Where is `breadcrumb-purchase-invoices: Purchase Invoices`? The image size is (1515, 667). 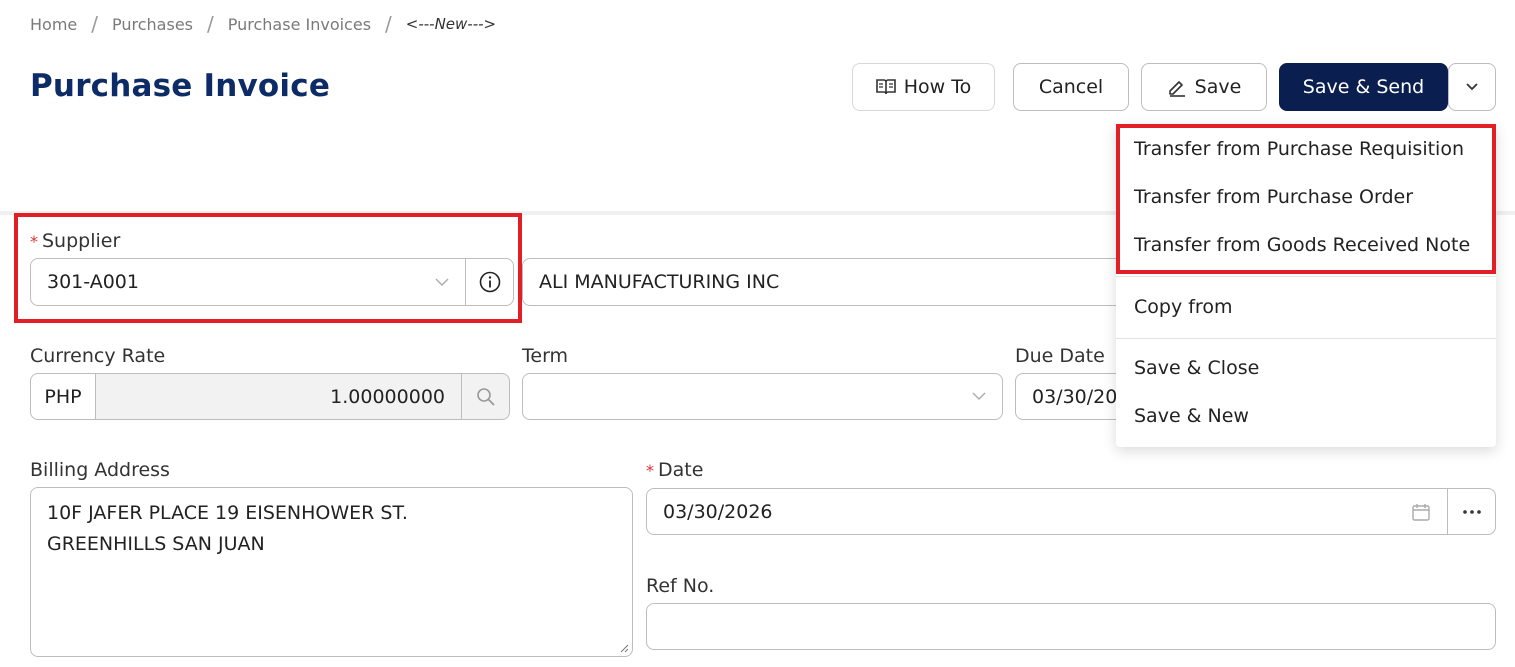
breadcrumb-purchase-invoices: Purchase Invoices is located at coordinates (299, 24).